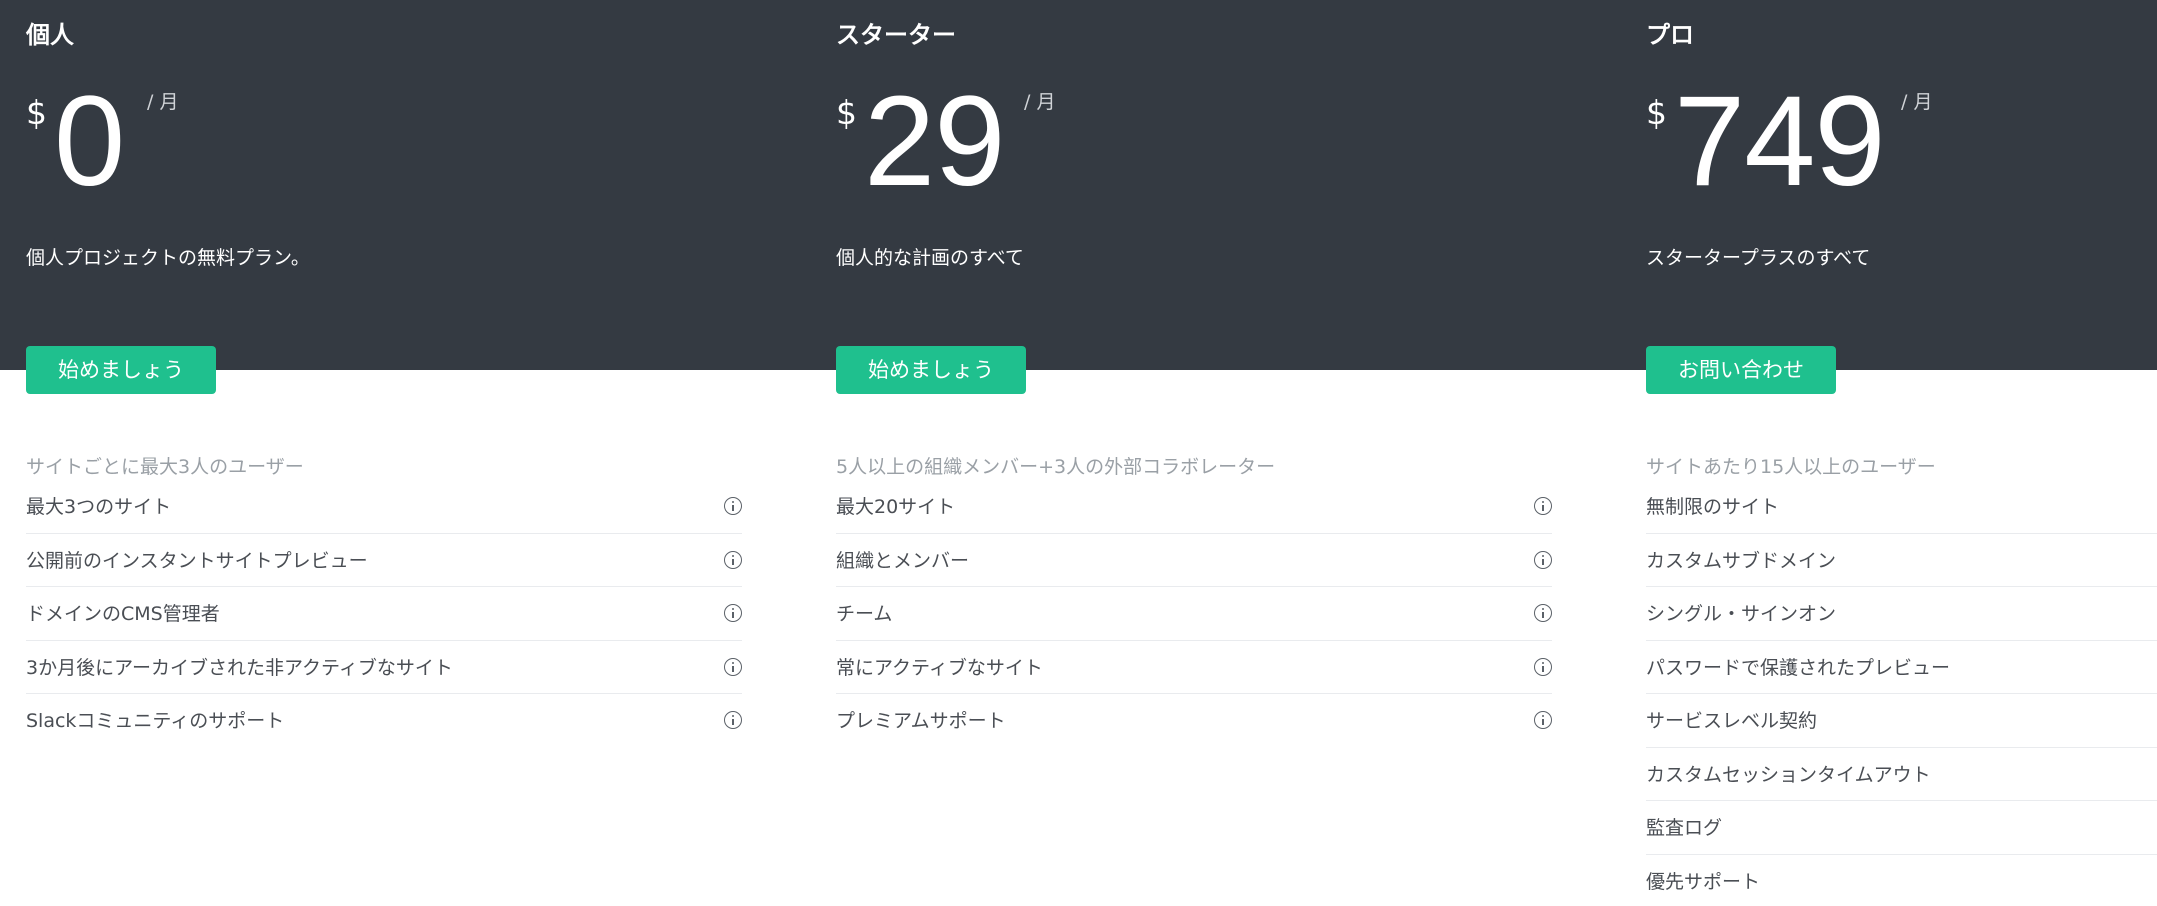 Image resolution: width=2157 pixels, height=906 pixels. I want to click on feature-item: 3か月後にアーカイブされた非アクティブなサイト, so click(384, 667).